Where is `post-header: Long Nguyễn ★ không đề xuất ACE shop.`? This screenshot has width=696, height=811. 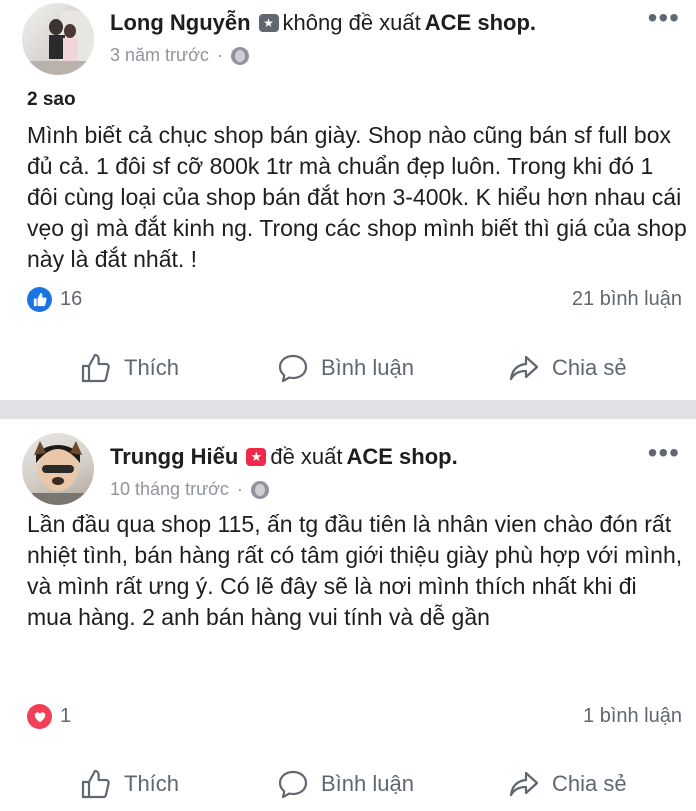
post-header: Long Nguyễn ★ không đề xuất ACE shop. is located at coordinates (323, 23).